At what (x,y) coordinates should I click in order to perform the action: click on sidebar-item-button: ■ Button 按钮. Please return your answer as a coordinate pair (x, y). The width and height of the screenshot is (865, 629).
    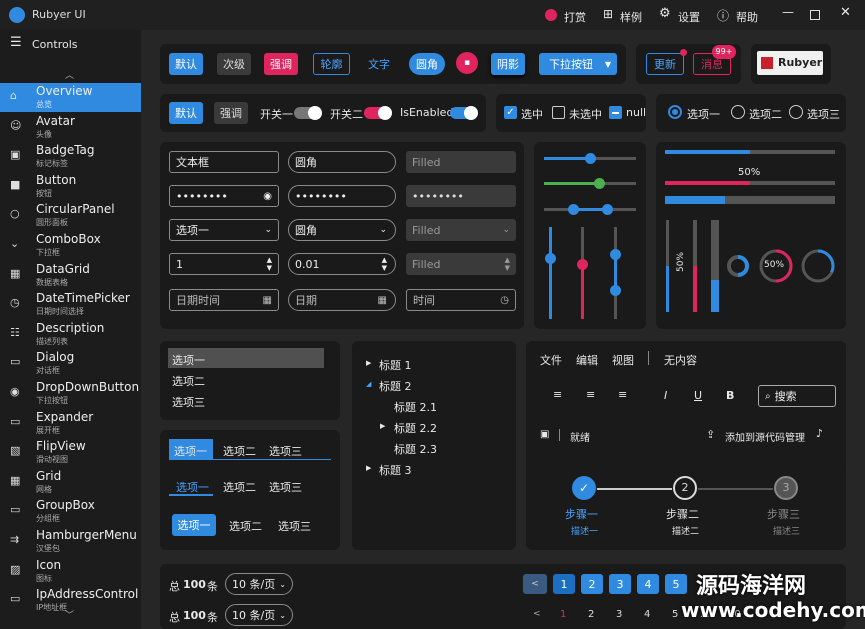
    Looking at the image, I should click on (70, 186).